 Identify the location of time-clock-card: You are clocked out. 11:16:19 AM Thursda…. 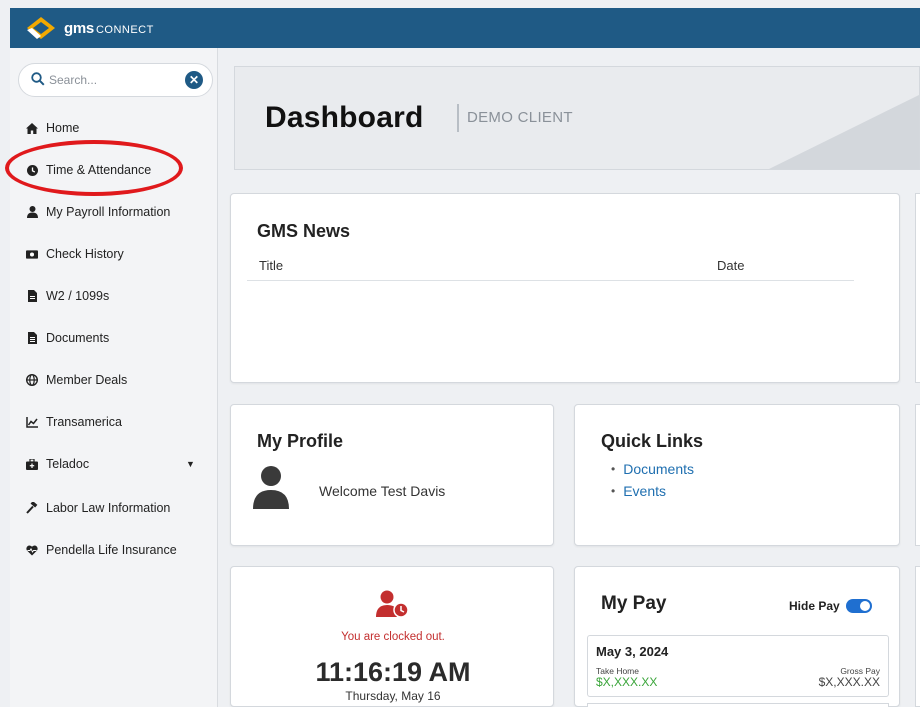
(392, 636).